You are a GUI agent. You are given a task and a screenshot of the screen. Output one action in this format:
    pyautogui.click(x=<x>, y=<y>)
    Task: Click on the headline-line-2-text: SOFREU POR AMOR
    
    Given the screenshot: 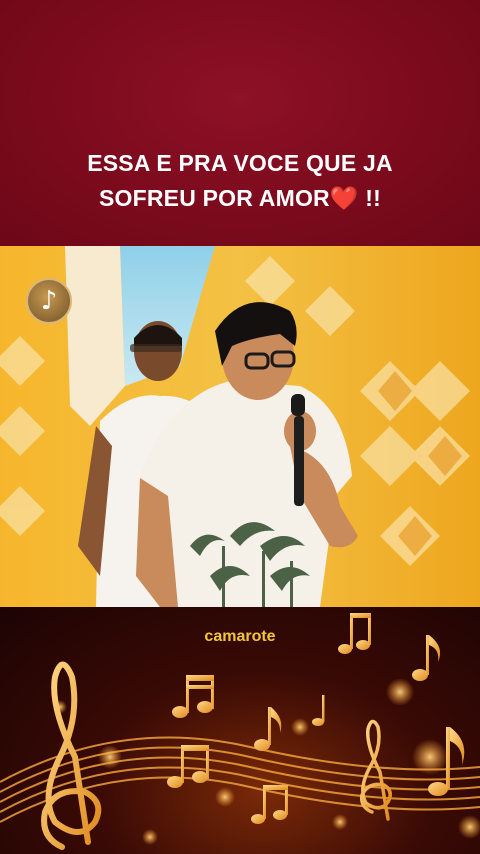 What is the action you would take?
    pyautogui.click(x=214, y=198)
    